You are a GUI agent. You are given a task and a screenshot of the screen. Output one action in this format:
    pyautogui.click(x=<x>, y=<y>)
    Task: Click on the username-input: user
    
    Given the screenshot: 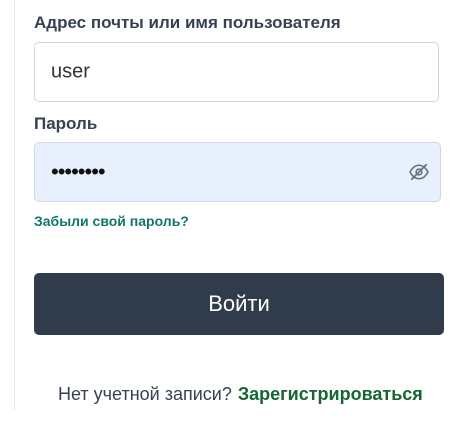 What is the action you would take?
    pyautogui.click(x=236, y=72)
    